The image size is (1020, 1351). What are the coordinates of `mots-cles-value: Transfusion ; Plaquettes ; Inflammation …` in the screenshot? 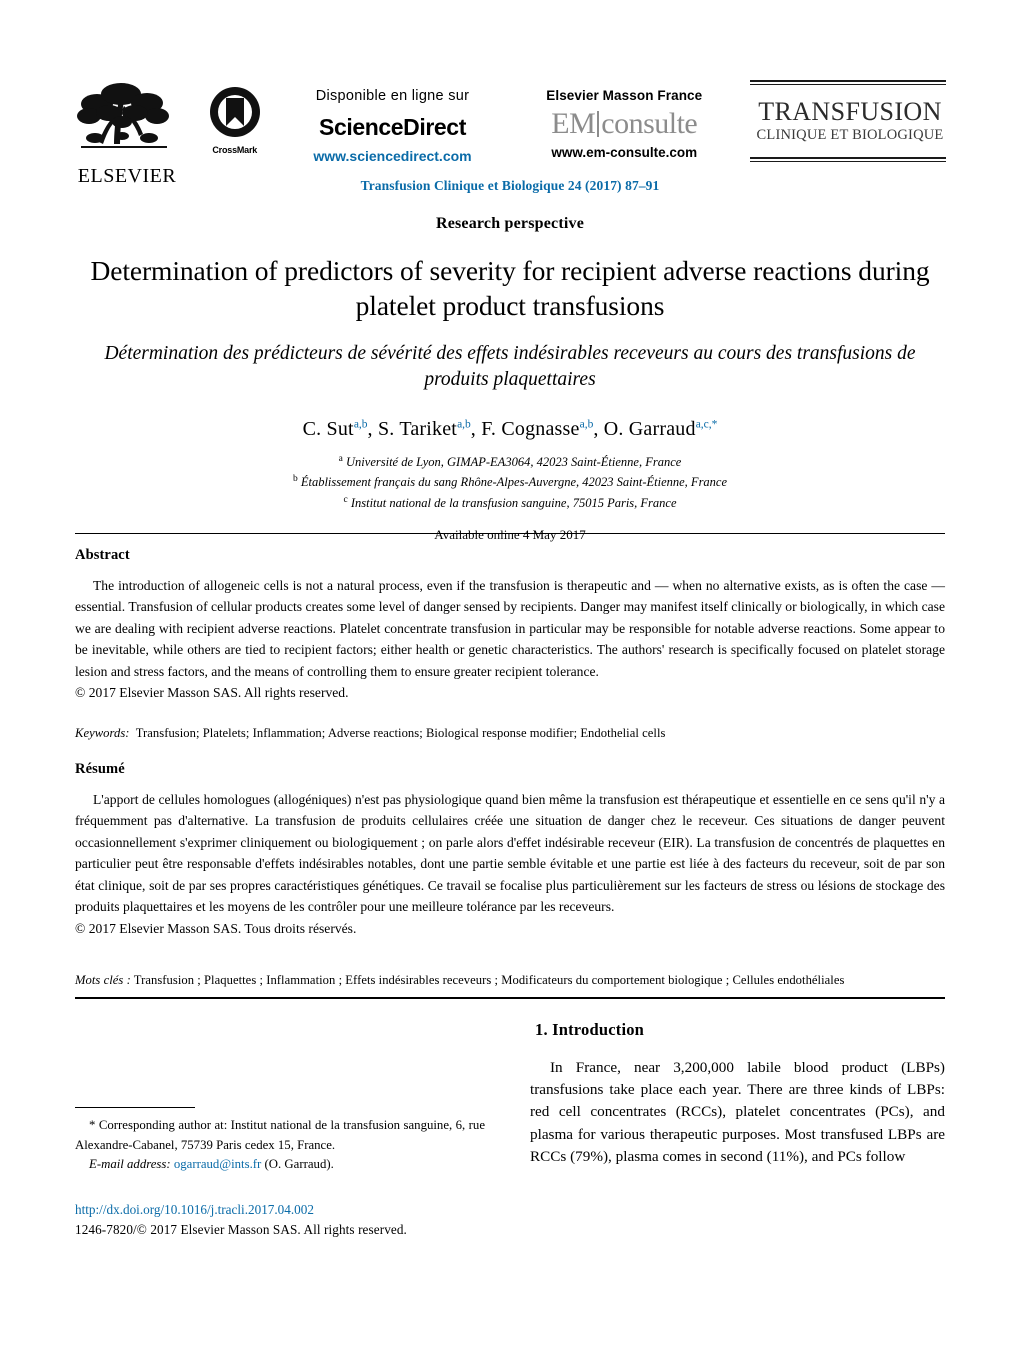 It's located at (489, 980).